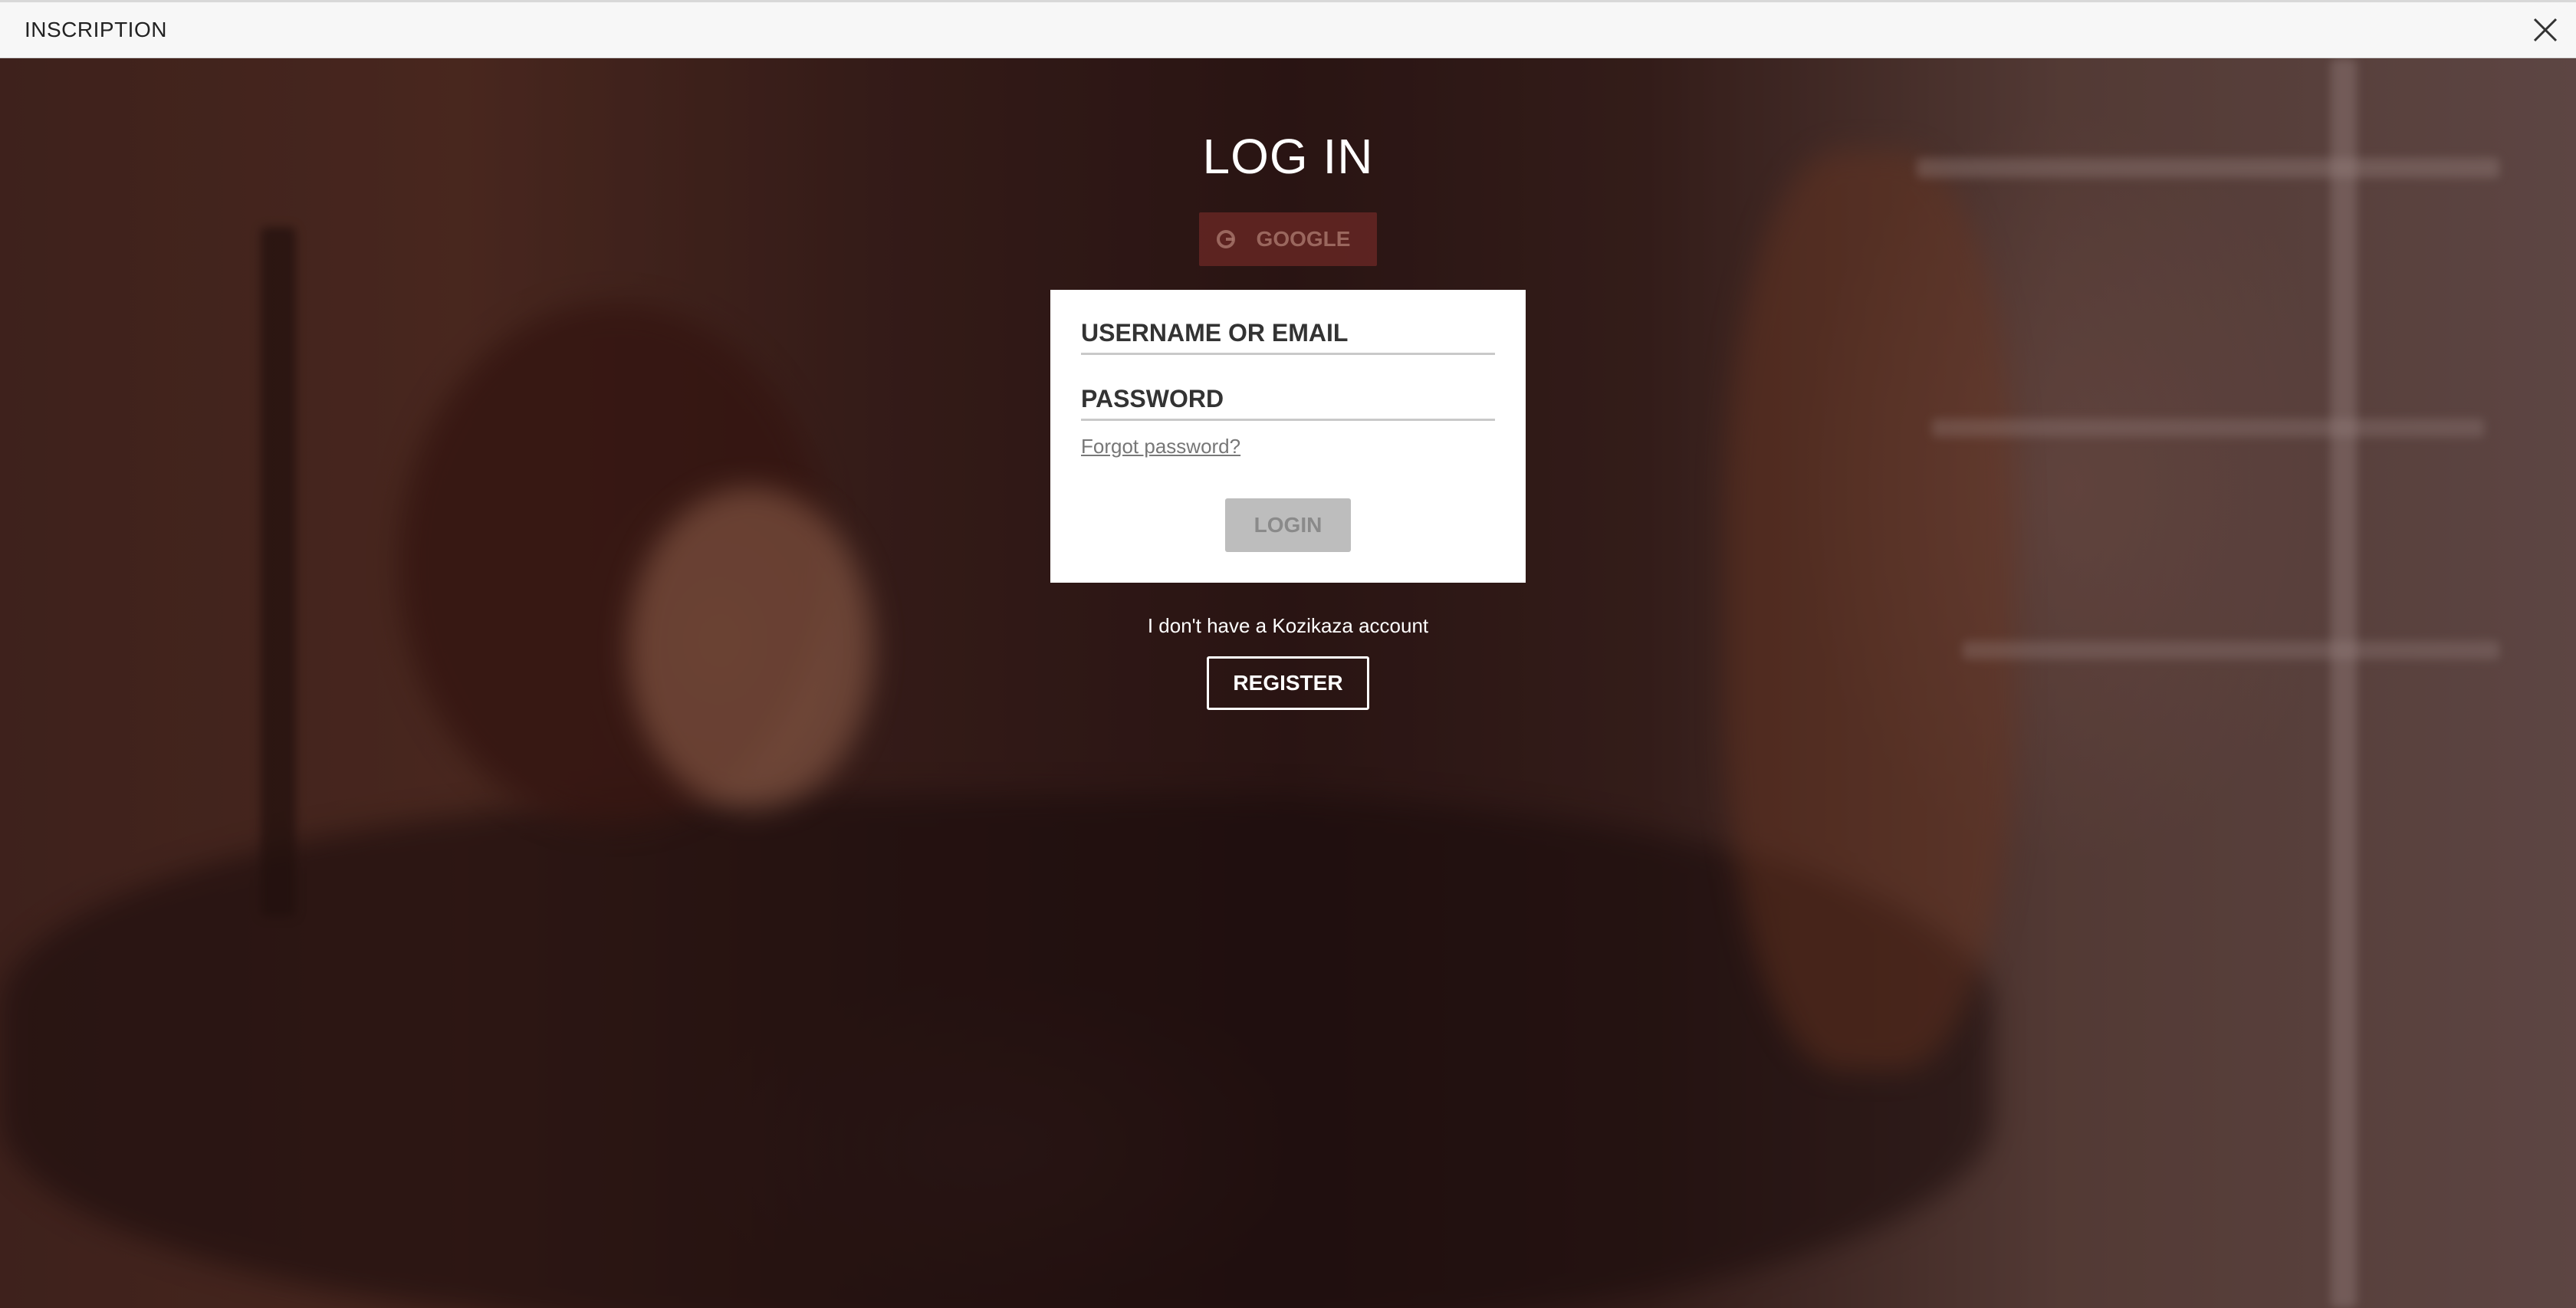 The image size is (2576, 1308). I want to click on google-icon, so click(1226, 239).